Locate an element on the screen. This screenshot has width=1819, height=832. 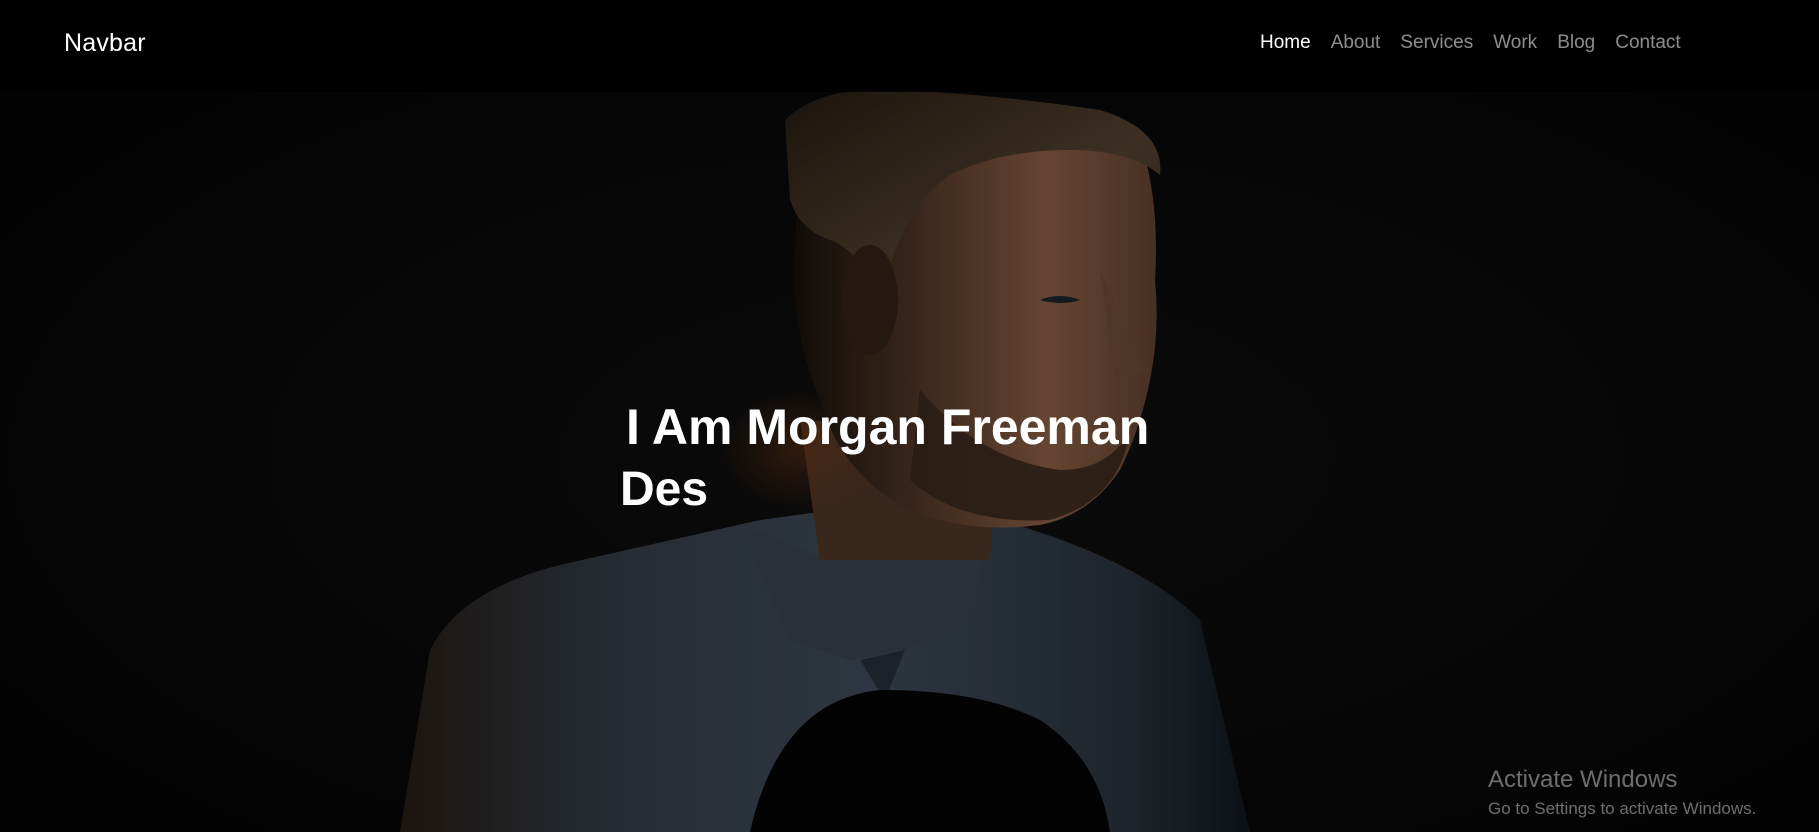
nav-links: Home About Services Work Blog Contact is located at coordinates (1480, 43).